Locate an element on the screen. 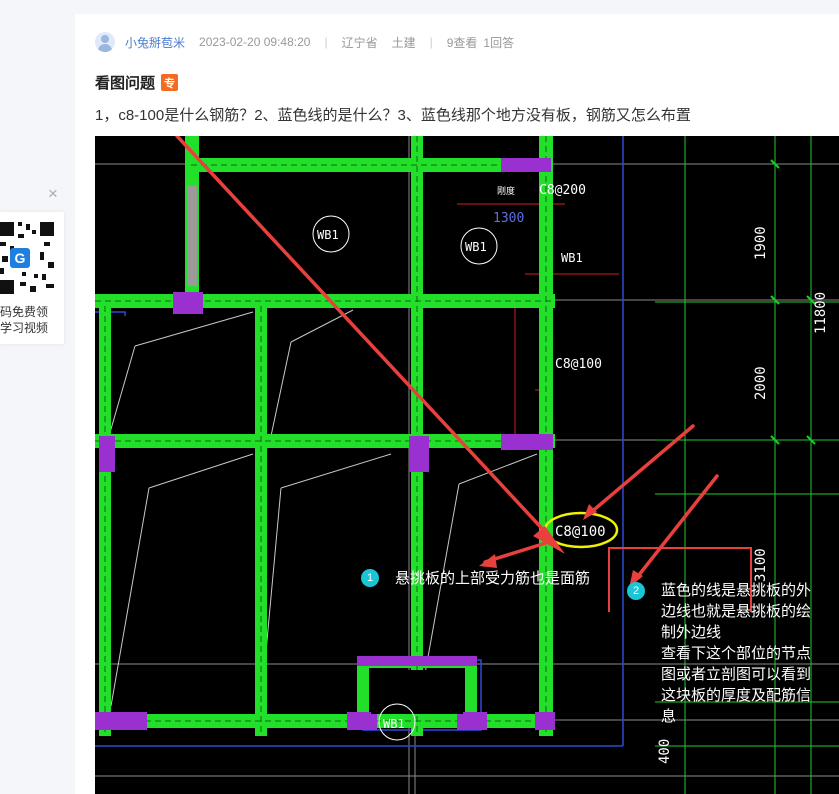 Image resolution: width=839 pixels, height=794 pixels. username-link: 小兔掰苞米 is located at coordinates (155, 42).